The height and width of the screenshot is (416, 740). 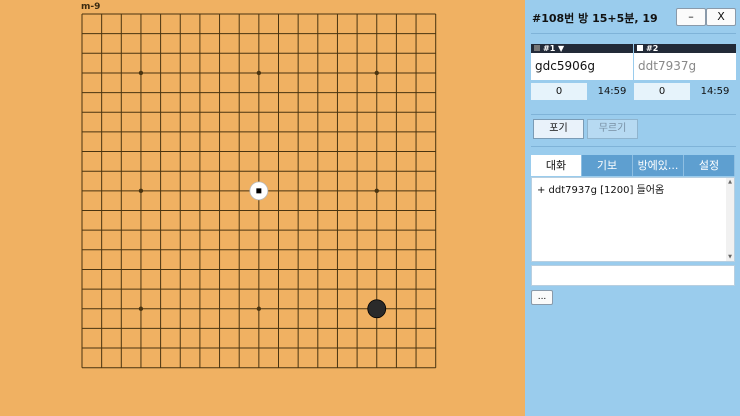 What do you see at coordinates (730, 257) in the screenshot?
I see `scroll-down-icon: ▼` at bounding box center [730, 257].